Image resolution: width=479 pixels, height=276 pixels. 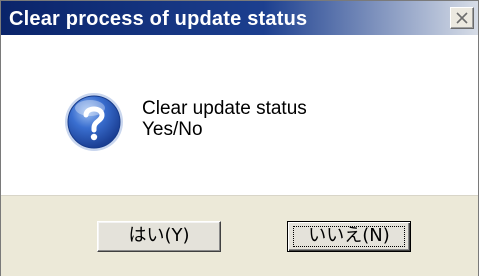 I want to click on question-icon, so click(x=94, y=122).